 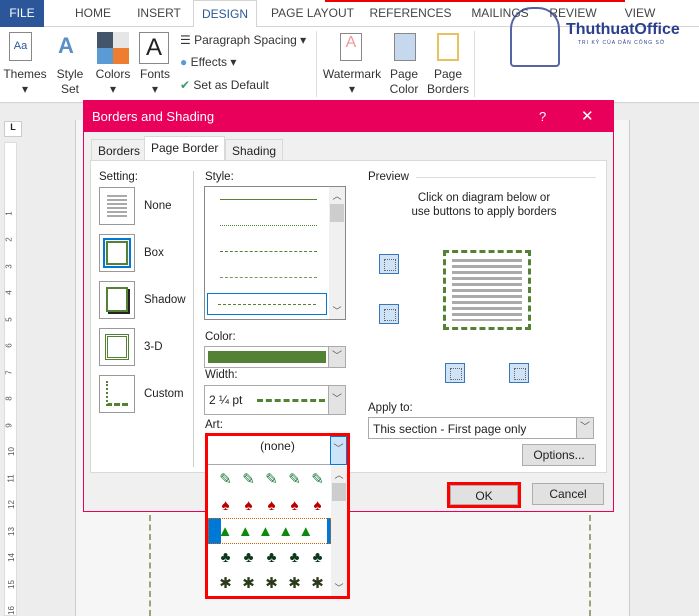 I want to click on setting-shadow-icon, so click(x=117, y=300).